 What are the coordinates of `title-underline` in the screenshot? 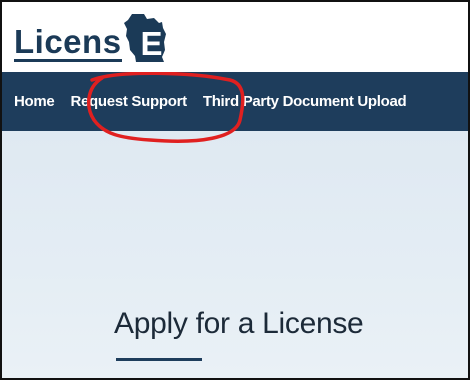 It's located at (159, 359).